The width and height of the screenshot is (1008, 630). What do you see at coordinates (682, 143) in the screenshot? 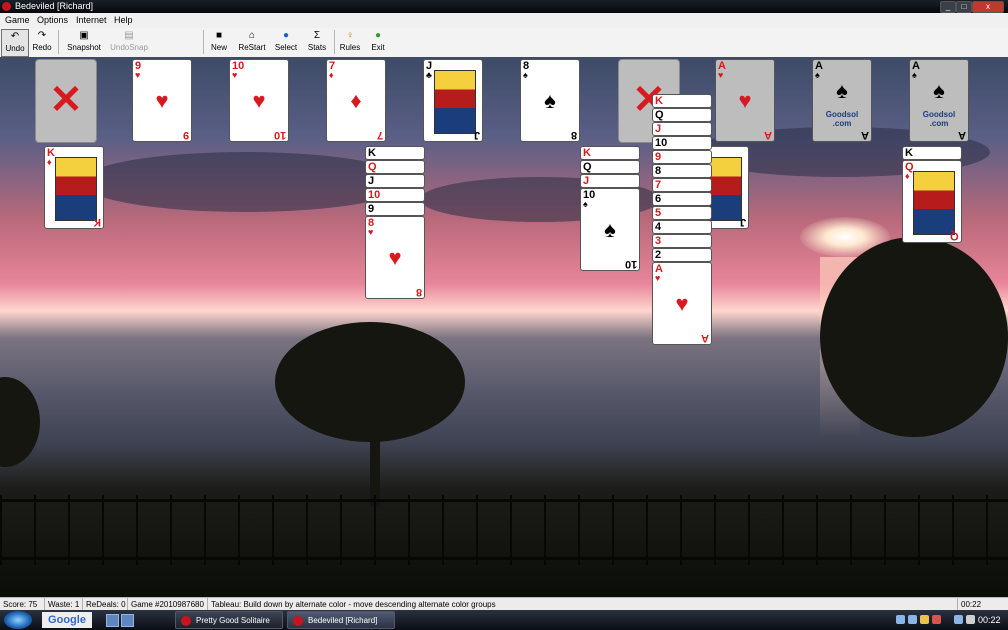
I see `card-10-clubs: 10` at bounding box center [682, 143].